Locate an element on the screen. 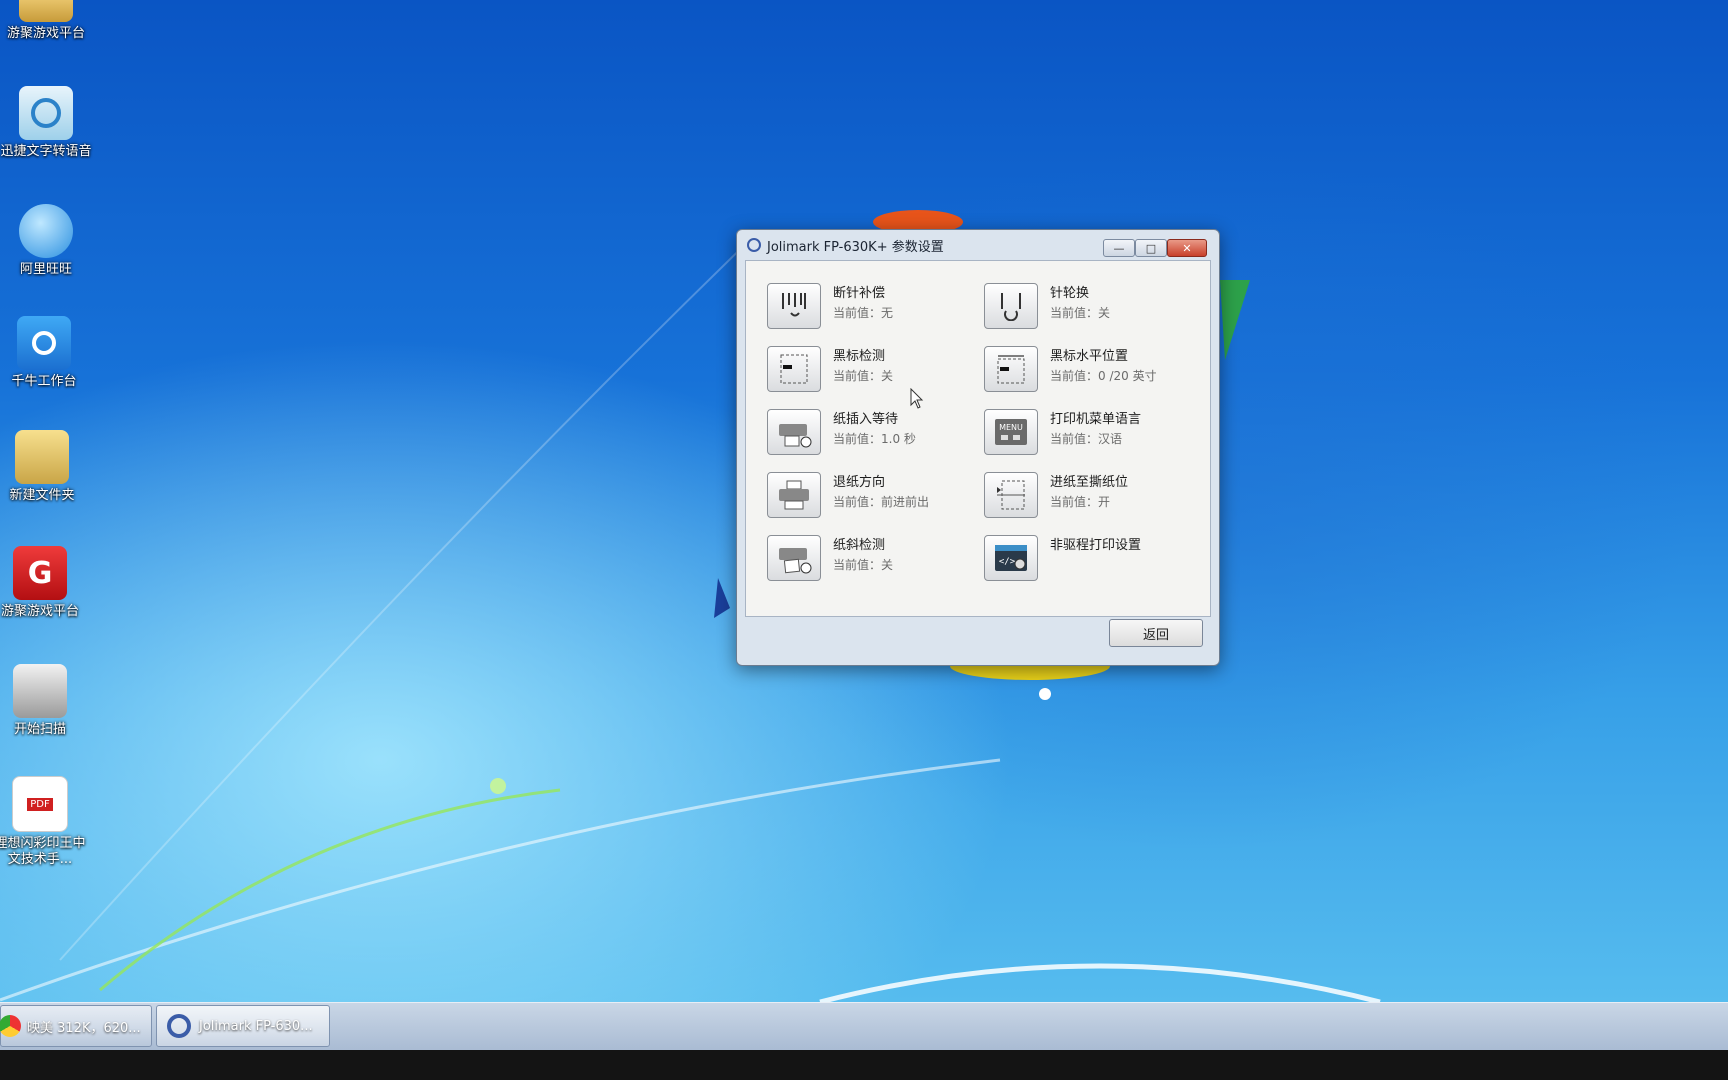 This screenshot has width=1728, height=1080. back-button: 返回 is located at coordinates (1156, 633).